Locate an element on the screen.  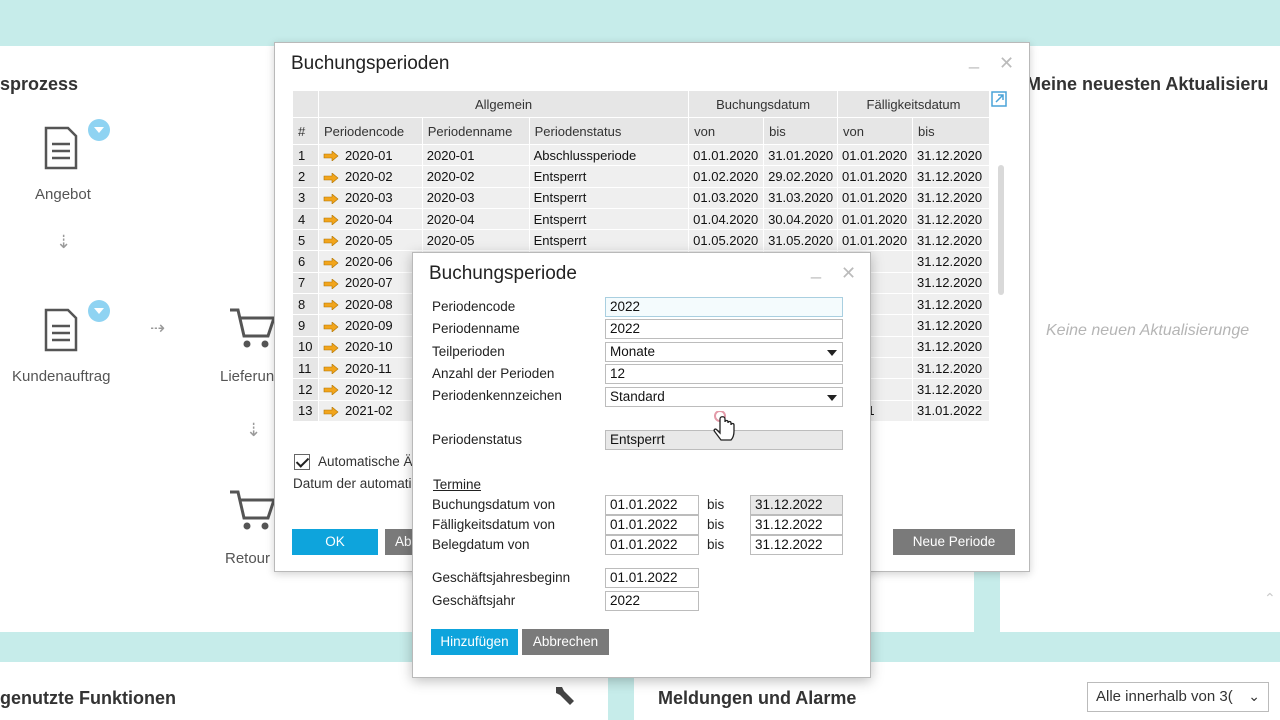
period-code-cell: 2020-01 is located at coordinates (370, 155).